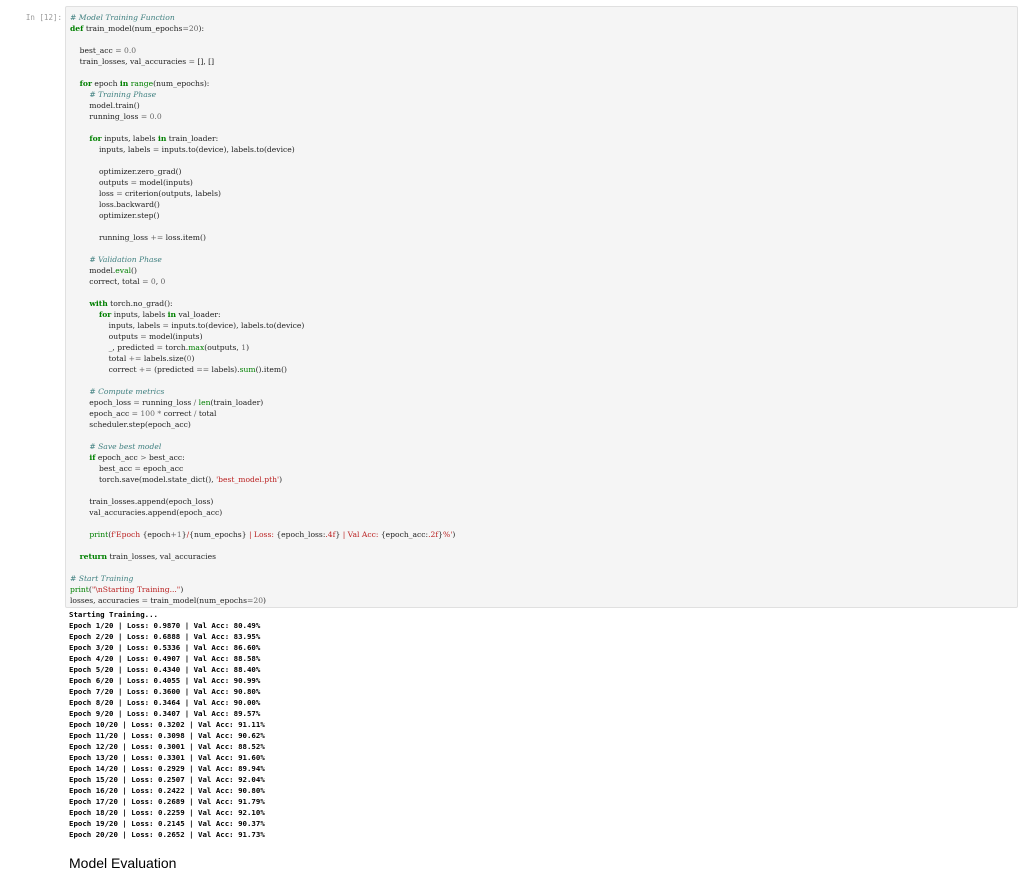 The image size is (1032, 872). What do you see at coordinates (262, 358) in the screenshot?
I see `code-line: total += labels.size(0)` at bounding box center [262, 358].